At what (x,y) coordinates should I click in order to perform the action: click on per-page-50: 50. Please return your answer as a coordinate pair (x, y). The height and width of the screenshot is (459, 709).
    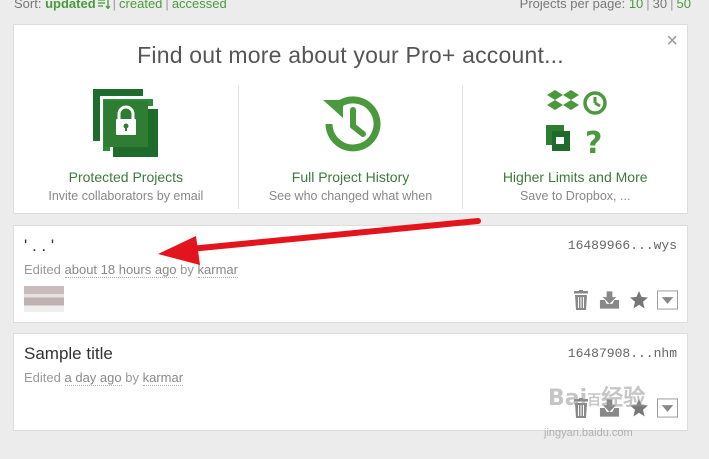
    Looking at the image, I should click on (684, 5).